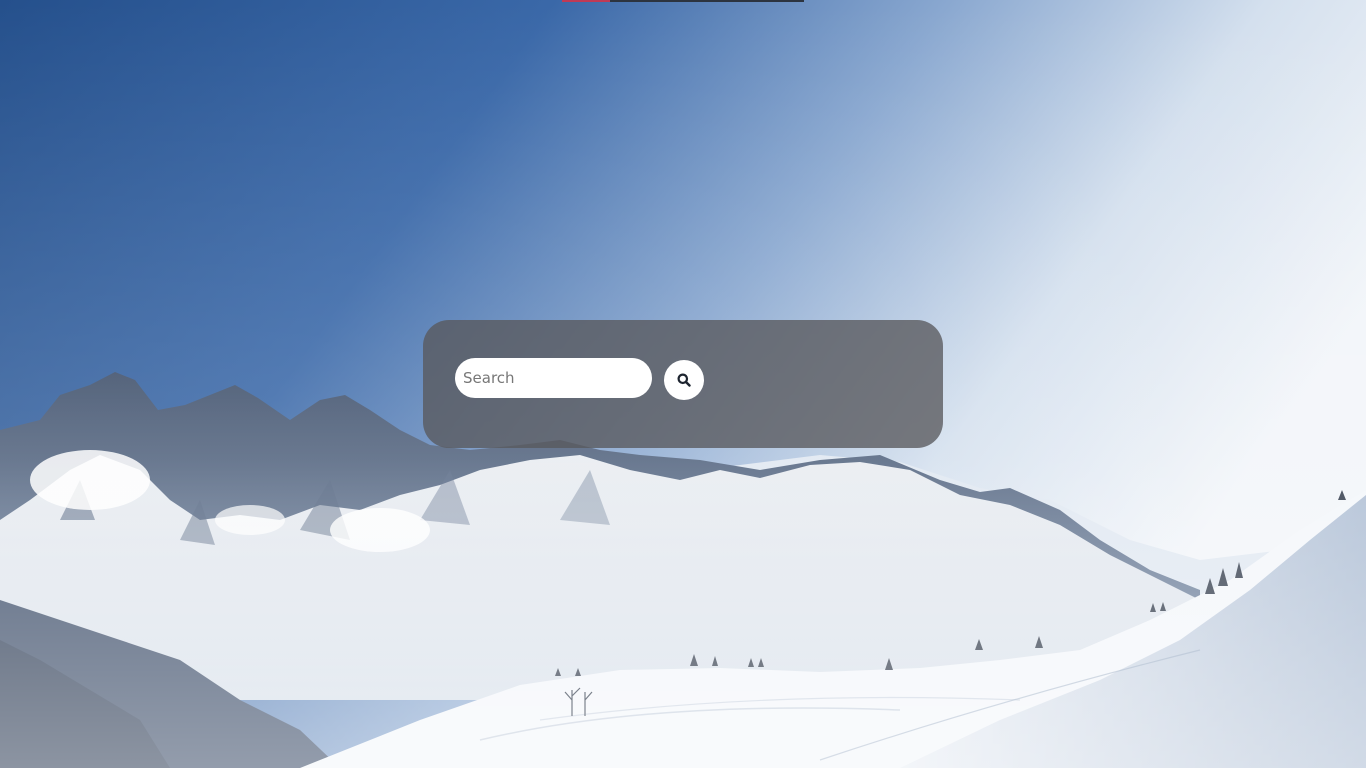 This screenshot has width=1366, height=768. I want to click on search-input, so click(553, 378).